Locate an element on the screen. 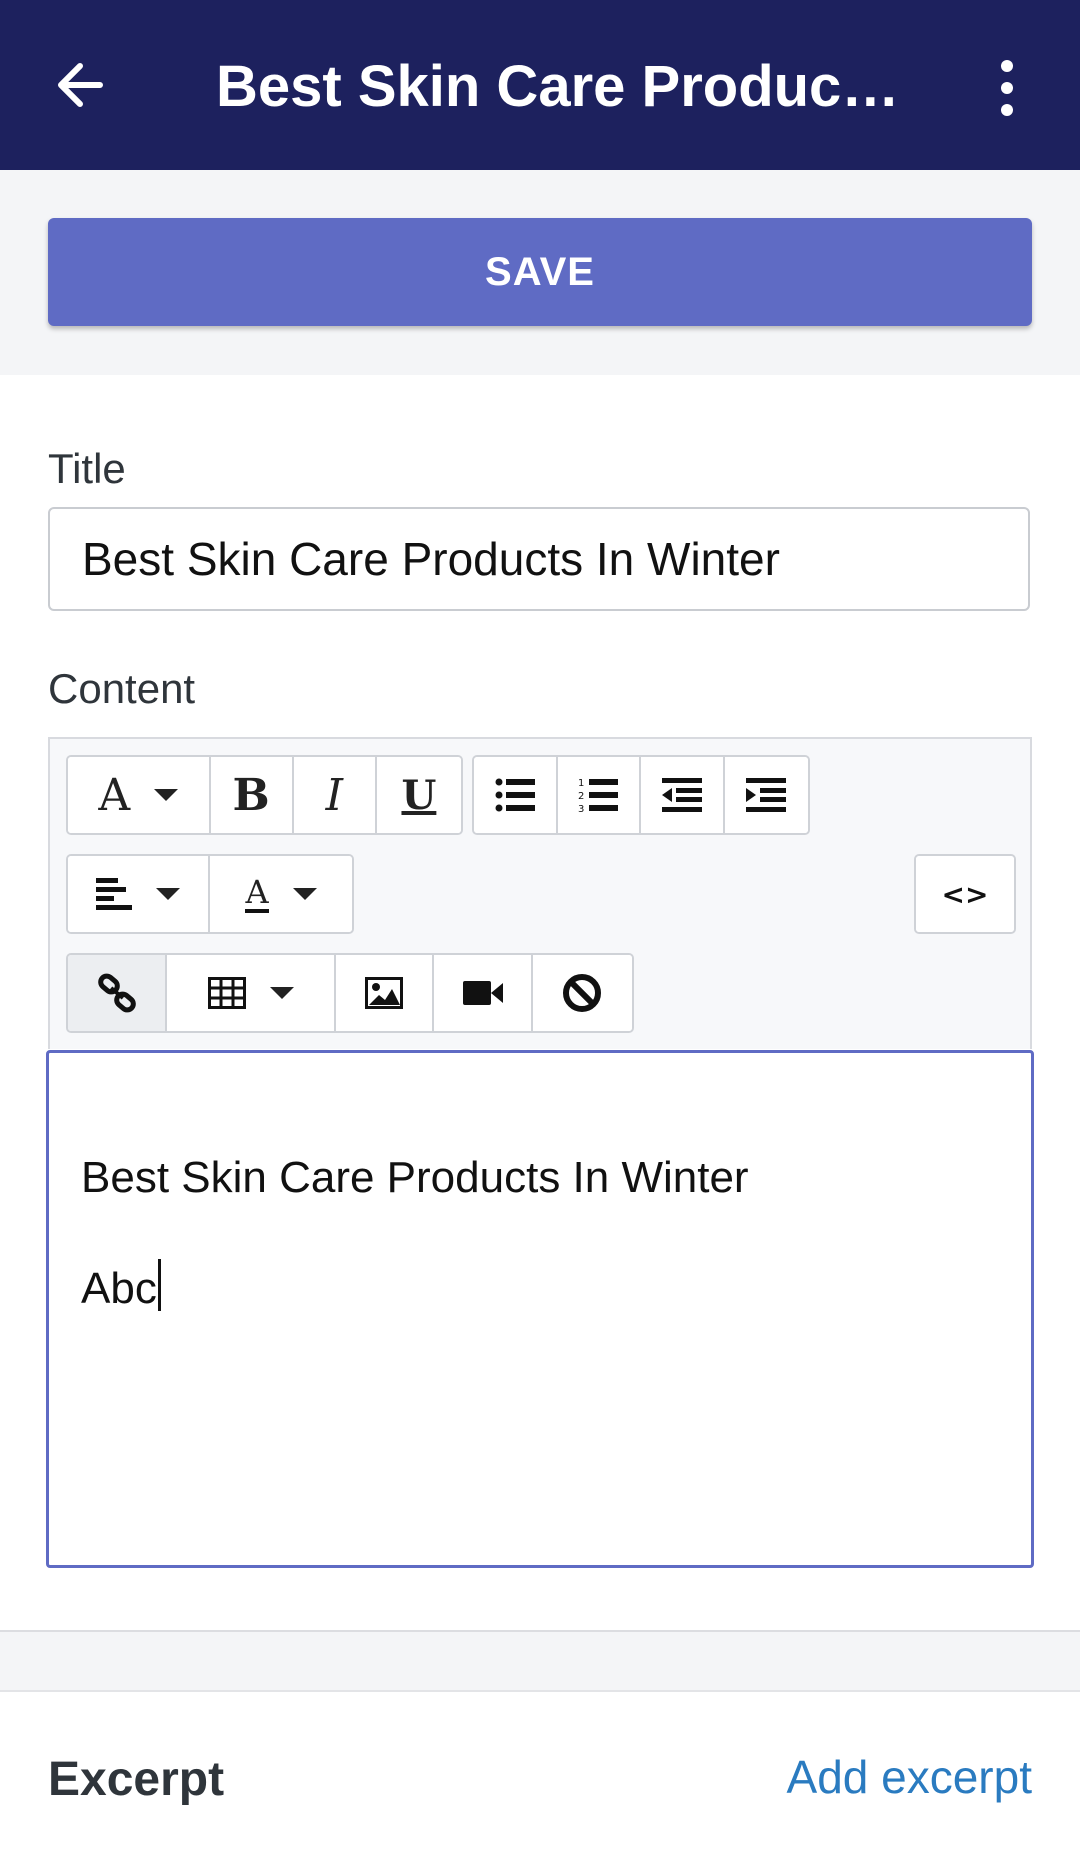  svg-text: 3 is located at coordinates (581, 808).